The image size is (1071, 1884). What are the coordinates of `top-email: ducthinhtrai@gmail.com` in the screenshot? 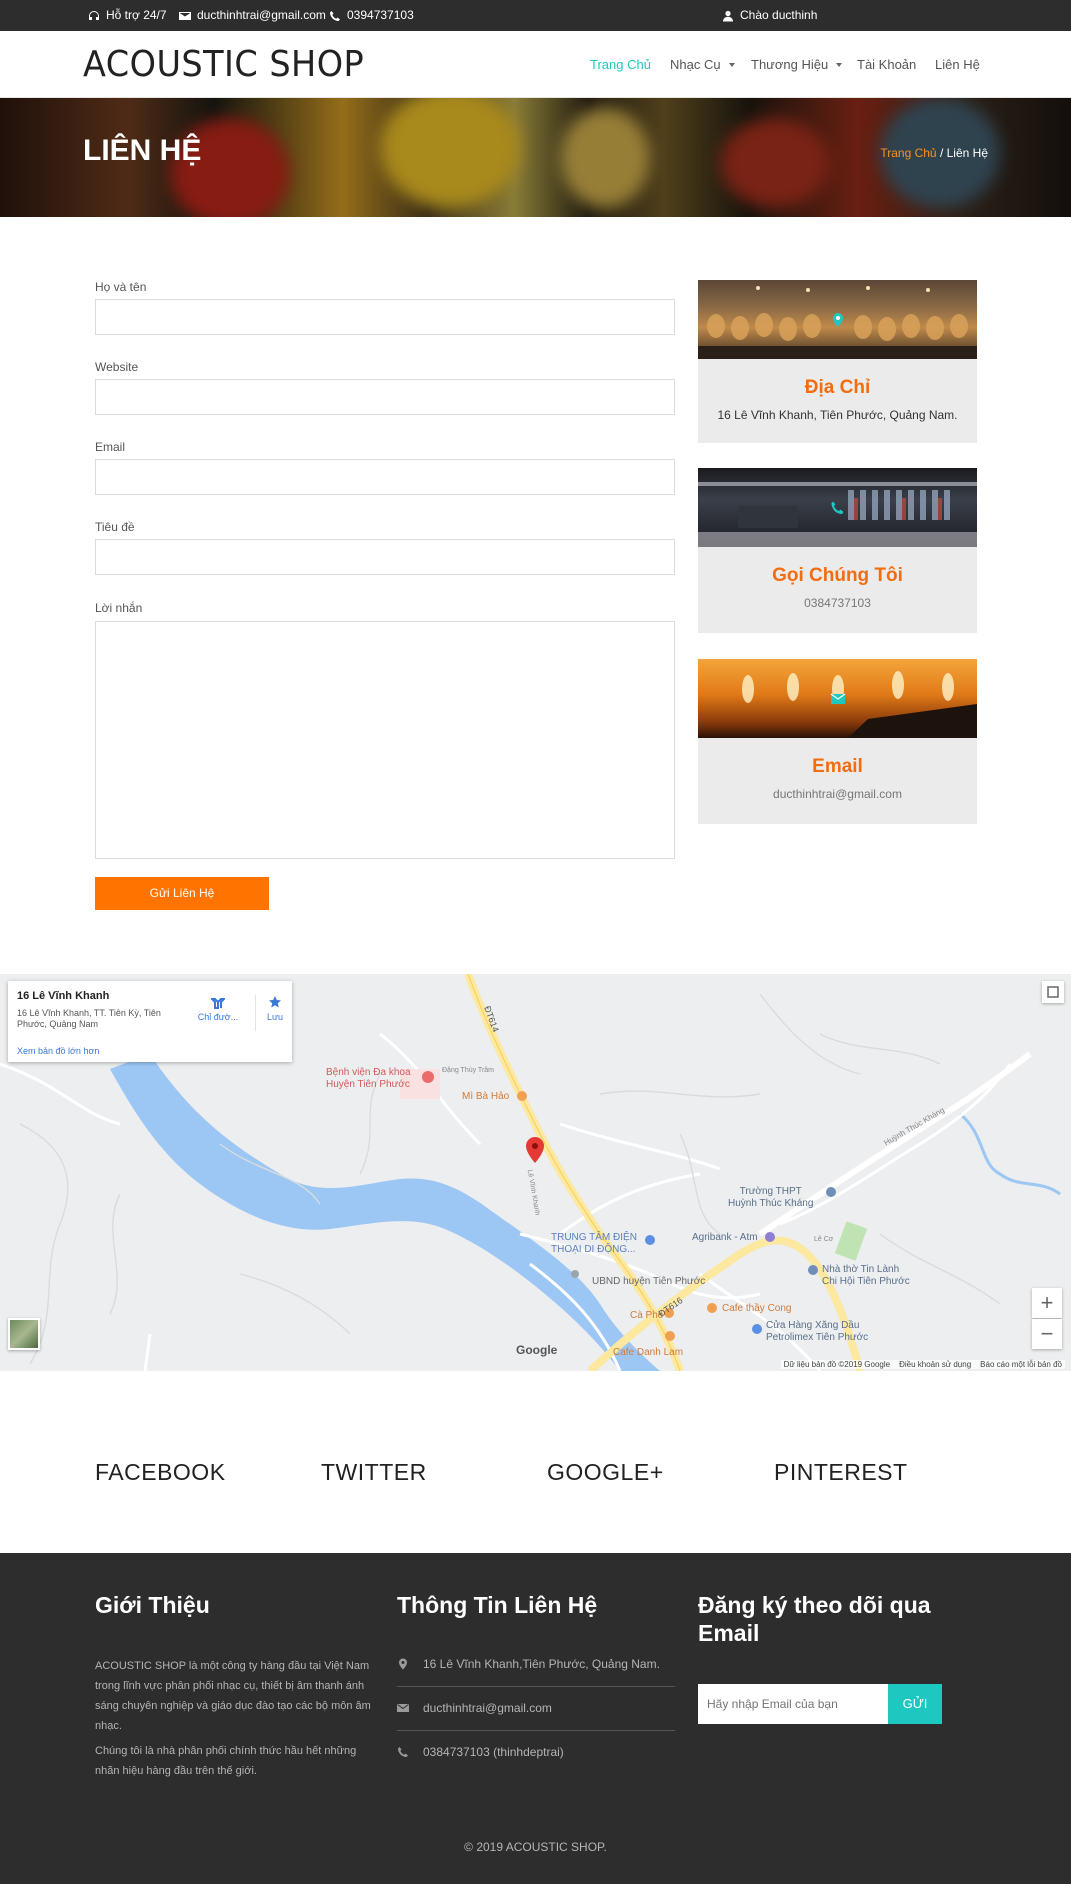 It's located at (252, 15).